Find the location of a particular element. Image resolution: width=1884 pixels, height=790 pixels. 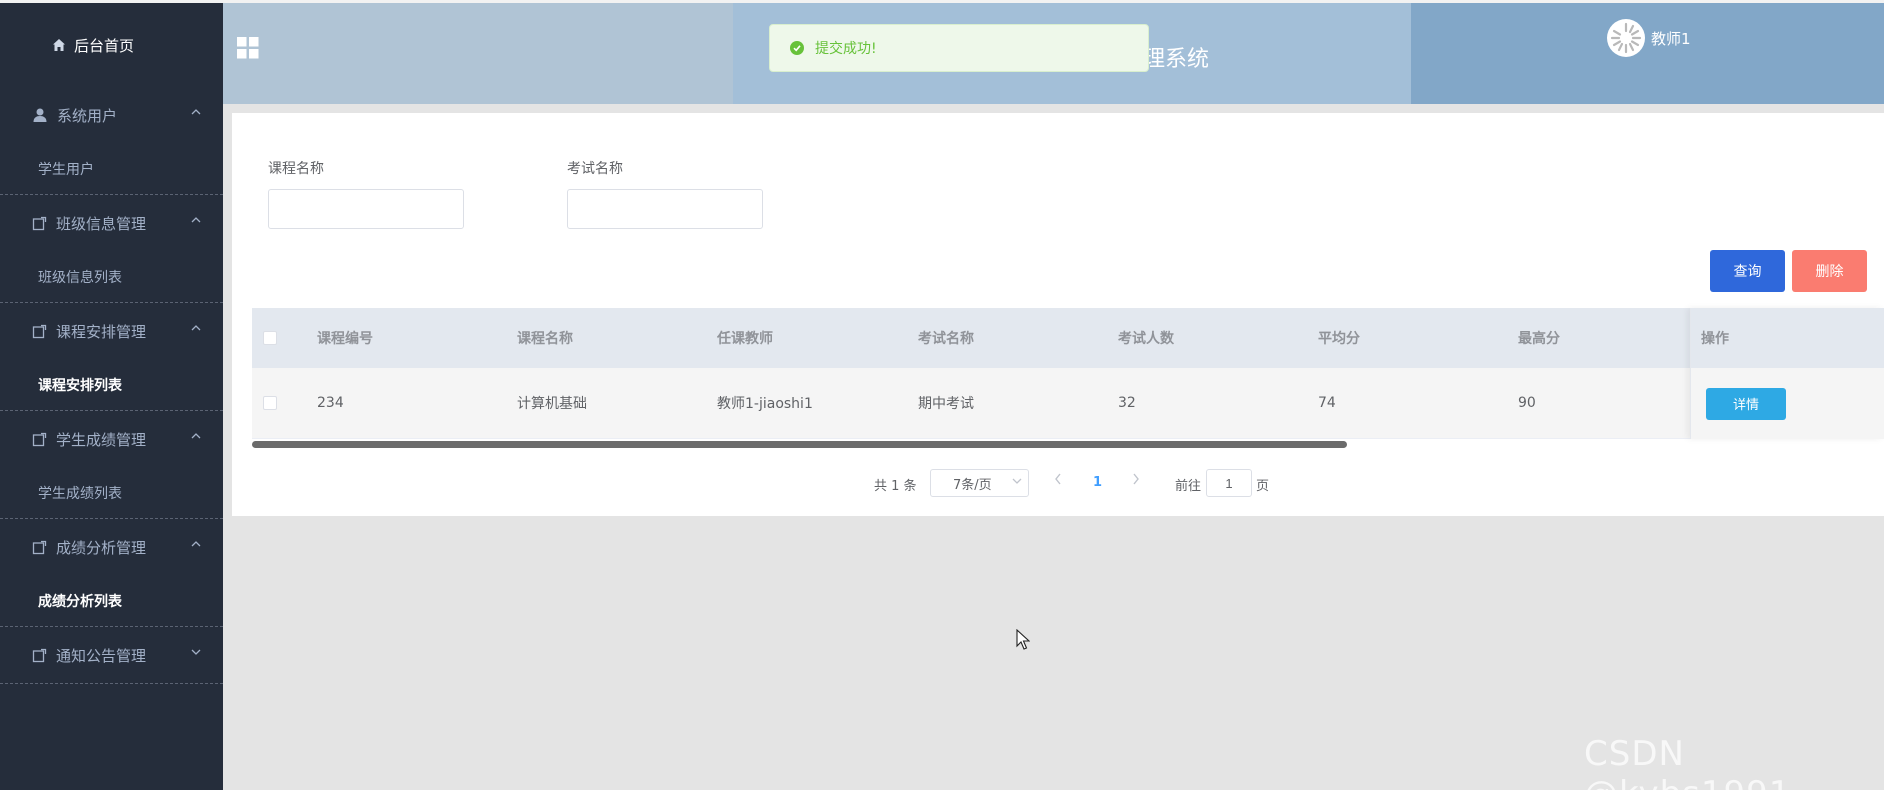

chevron-left-icon is located at coordinates (1058, 479).